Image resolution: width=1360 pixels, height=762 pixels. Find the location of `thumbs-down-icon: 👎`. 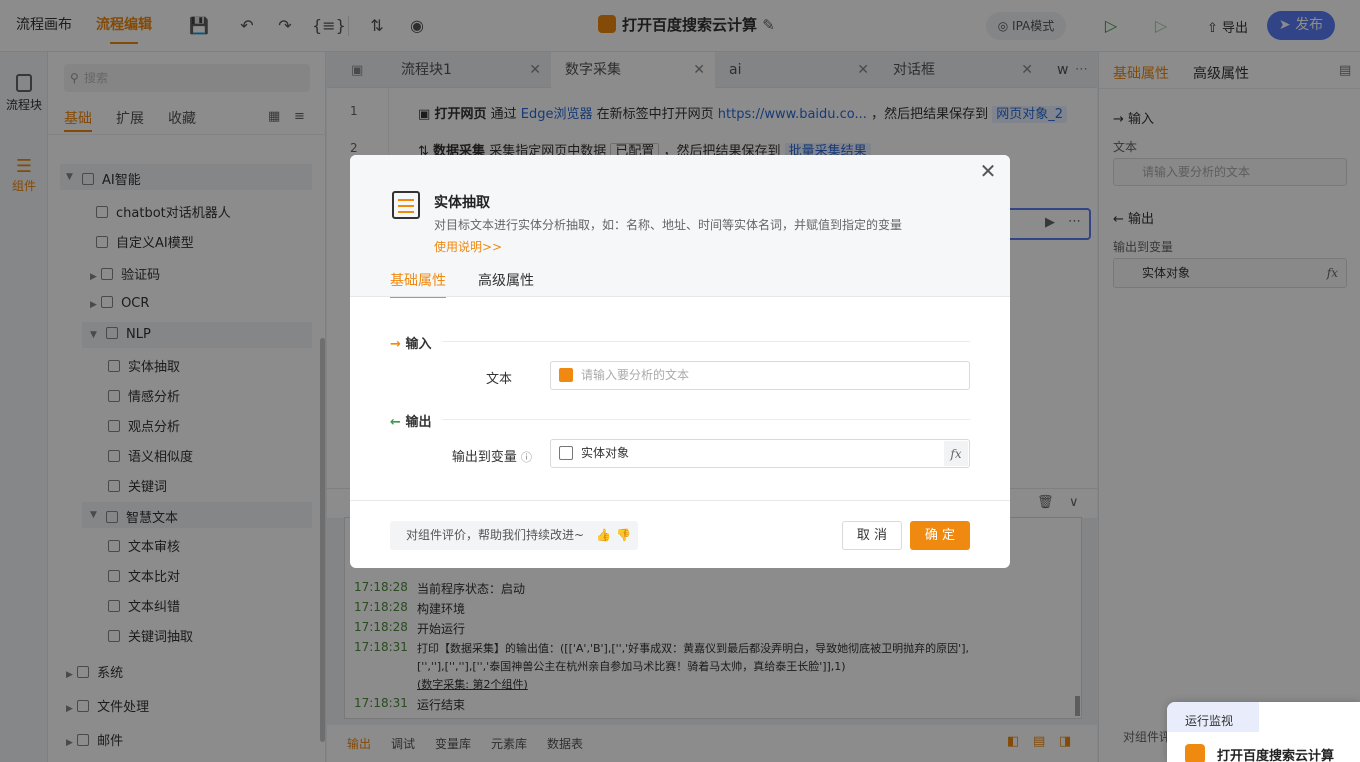

thumbs-down-icon: 👎 is located at coordinates (623, 535).